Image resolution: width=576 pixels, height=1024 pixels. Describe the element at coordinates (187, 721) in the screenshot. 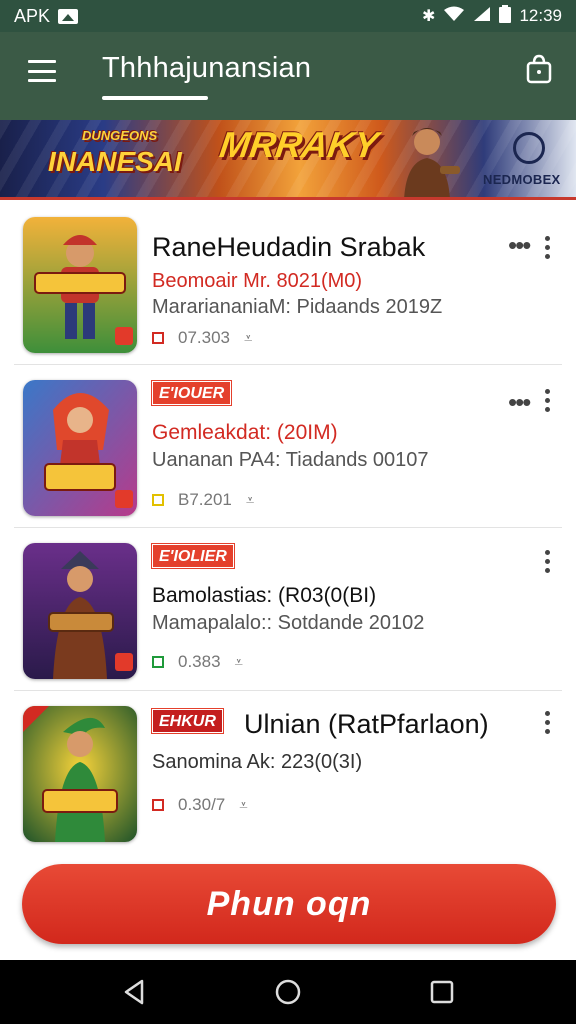

I see `category-badge: EHKUR` at that location.